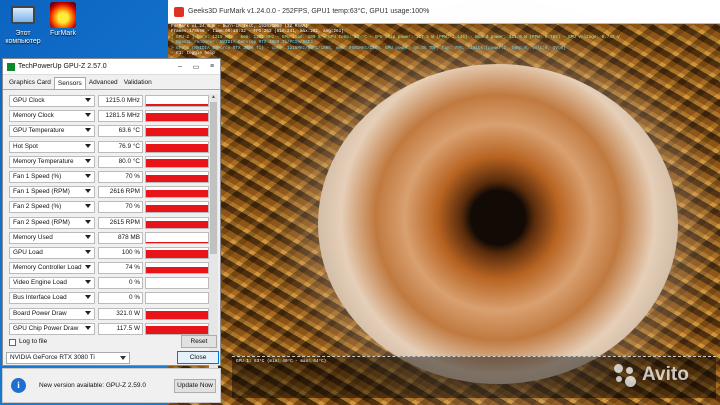 The width and height of the screenshot is (720, 405). Describe the element at coordinates (120, 146) in the screenshot. I see `sensor-value: 76.9 °C` at that location.